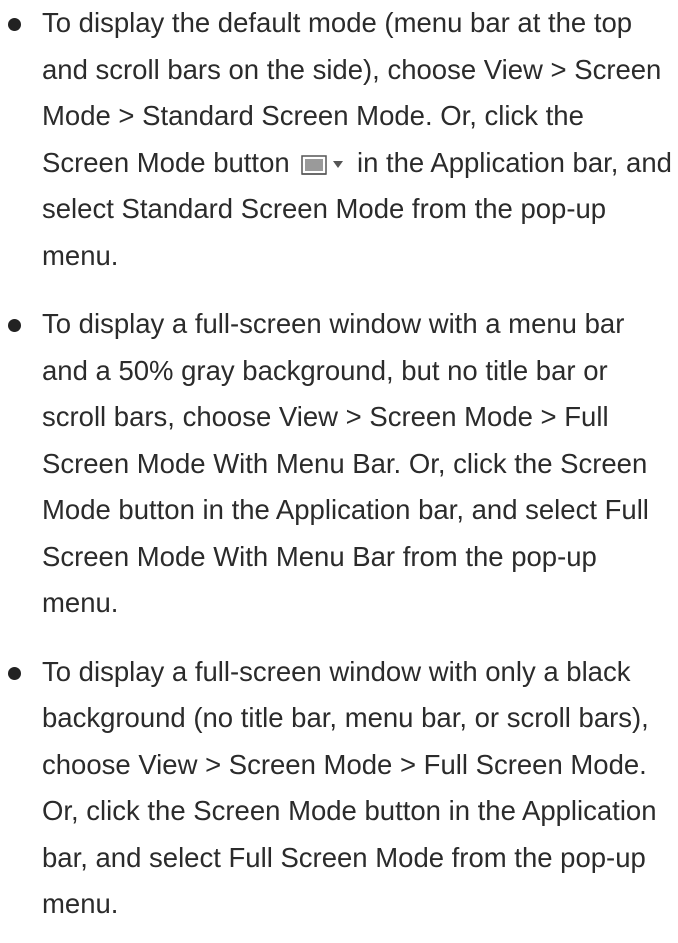 The image size is (678, 943). Describe the element at coordinates (314, 164) in the screenshot. I see `screen-mode-icon` at that location.